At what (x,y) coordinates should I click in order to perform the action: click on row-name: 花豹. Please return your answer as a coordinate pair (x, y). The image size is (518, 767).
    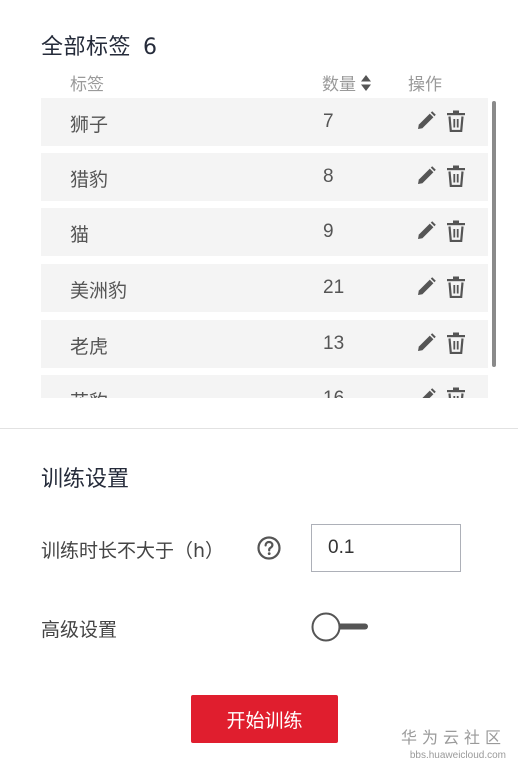
    Looking at the image, I should click on (89, 392).